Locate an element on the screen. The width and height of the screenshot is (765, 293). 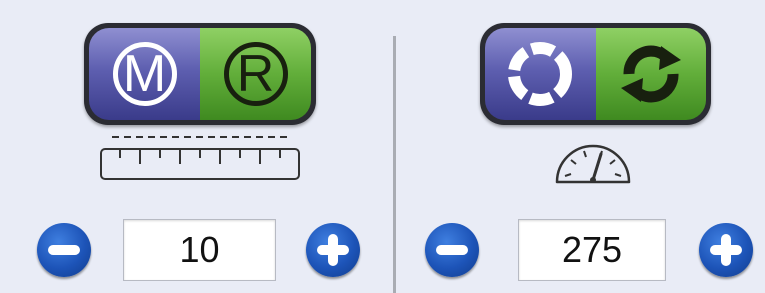
m-letter: M is located at coordinates (144, 74).